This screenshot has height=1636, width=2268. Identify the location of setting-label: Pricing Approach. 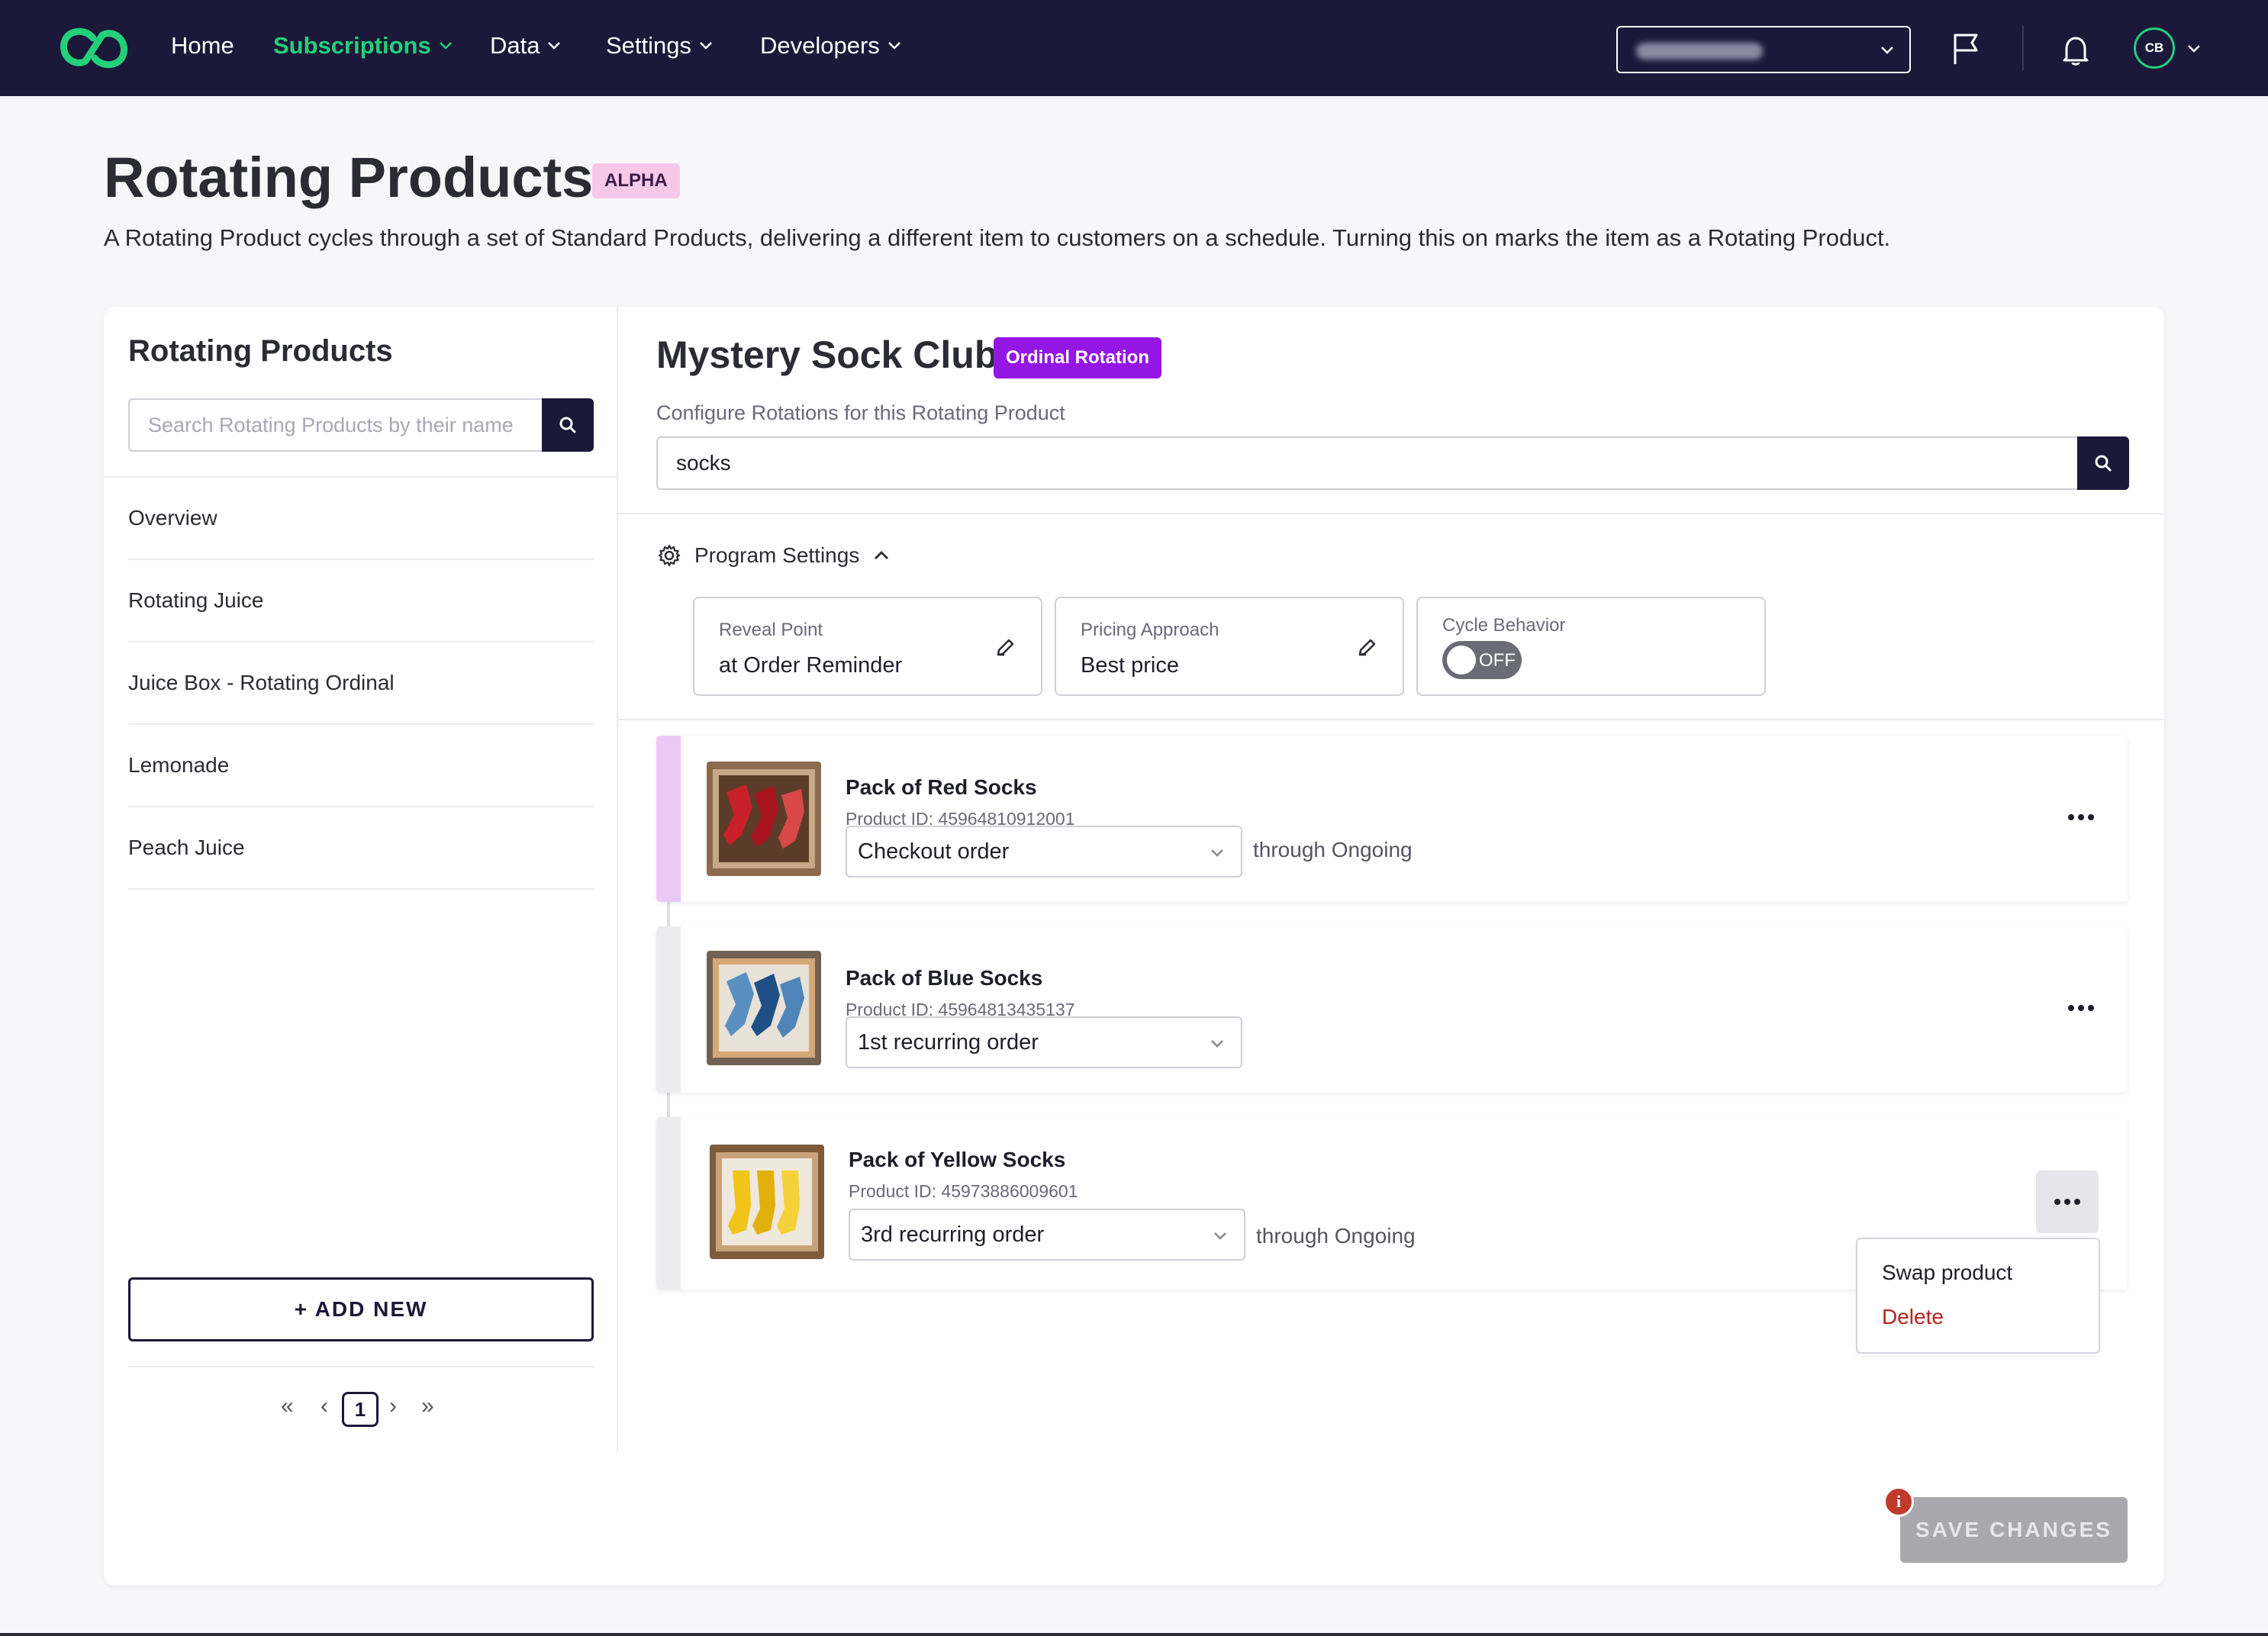
(1150, 630).